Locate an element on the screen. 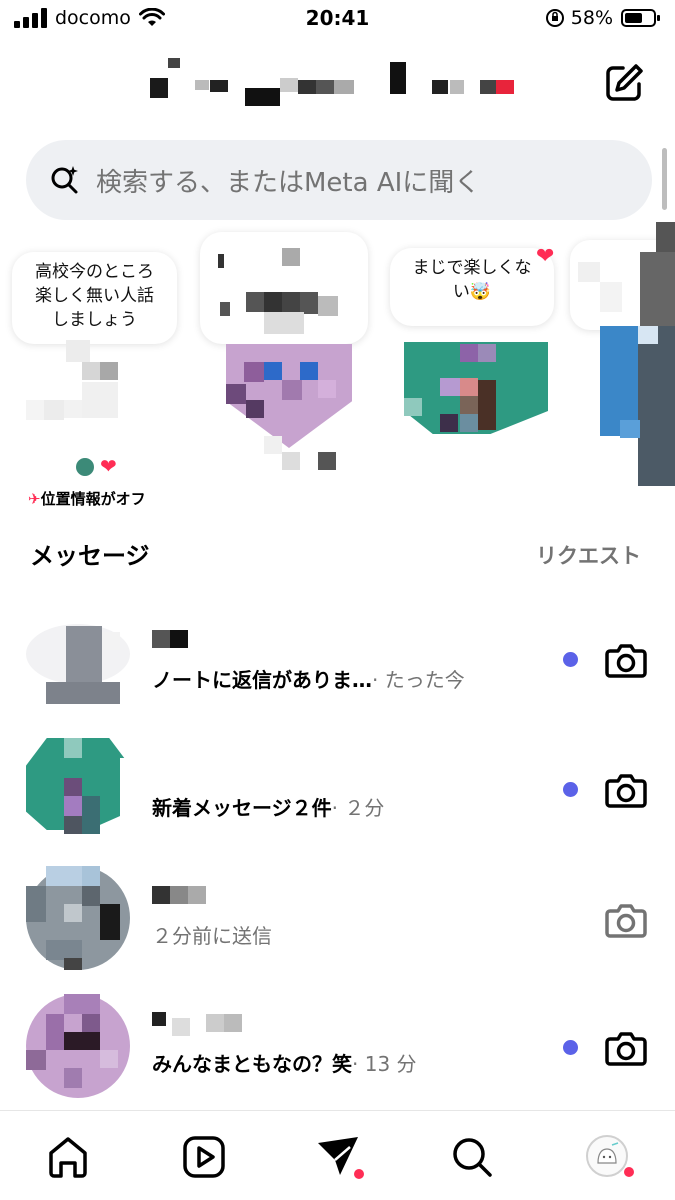  note-friend-2: まじで楽しくな い🤯 ❤ is located at coordinates (478, 372).